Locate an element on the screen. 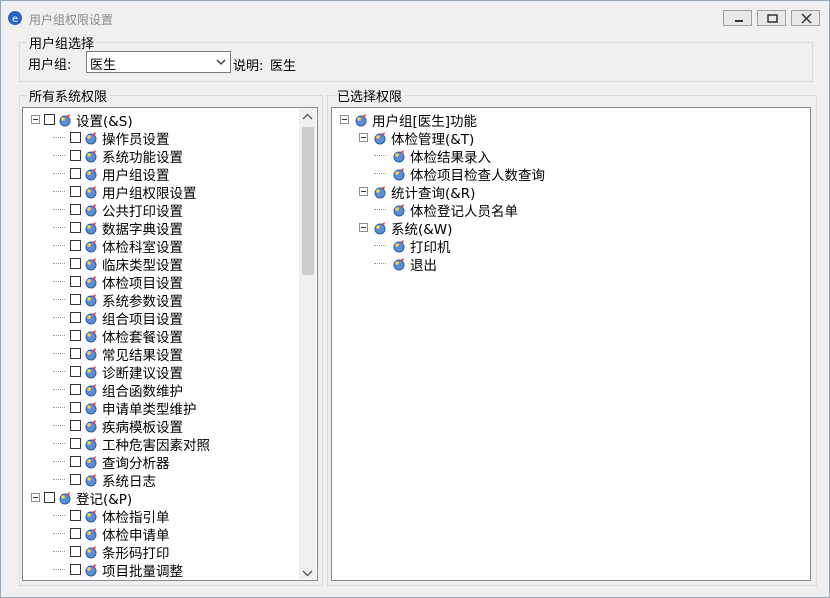 This screenshot has width=830, height=598. tree-category: 登记(&P) is located at coordinates (170, 498).